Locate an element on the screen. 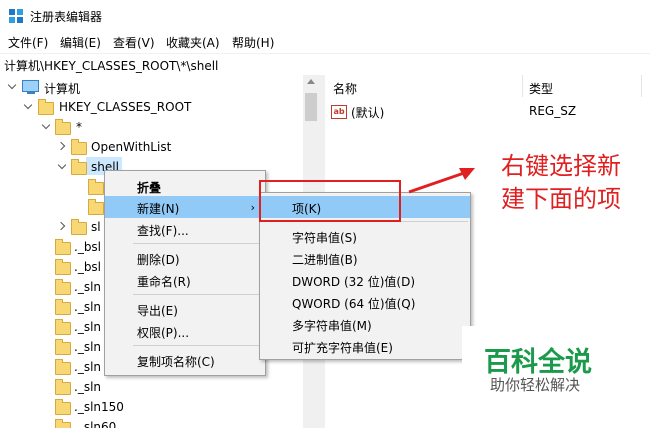 This screenshot has height=428, width=650. tree-label: * is located at coordinates (79, 127).